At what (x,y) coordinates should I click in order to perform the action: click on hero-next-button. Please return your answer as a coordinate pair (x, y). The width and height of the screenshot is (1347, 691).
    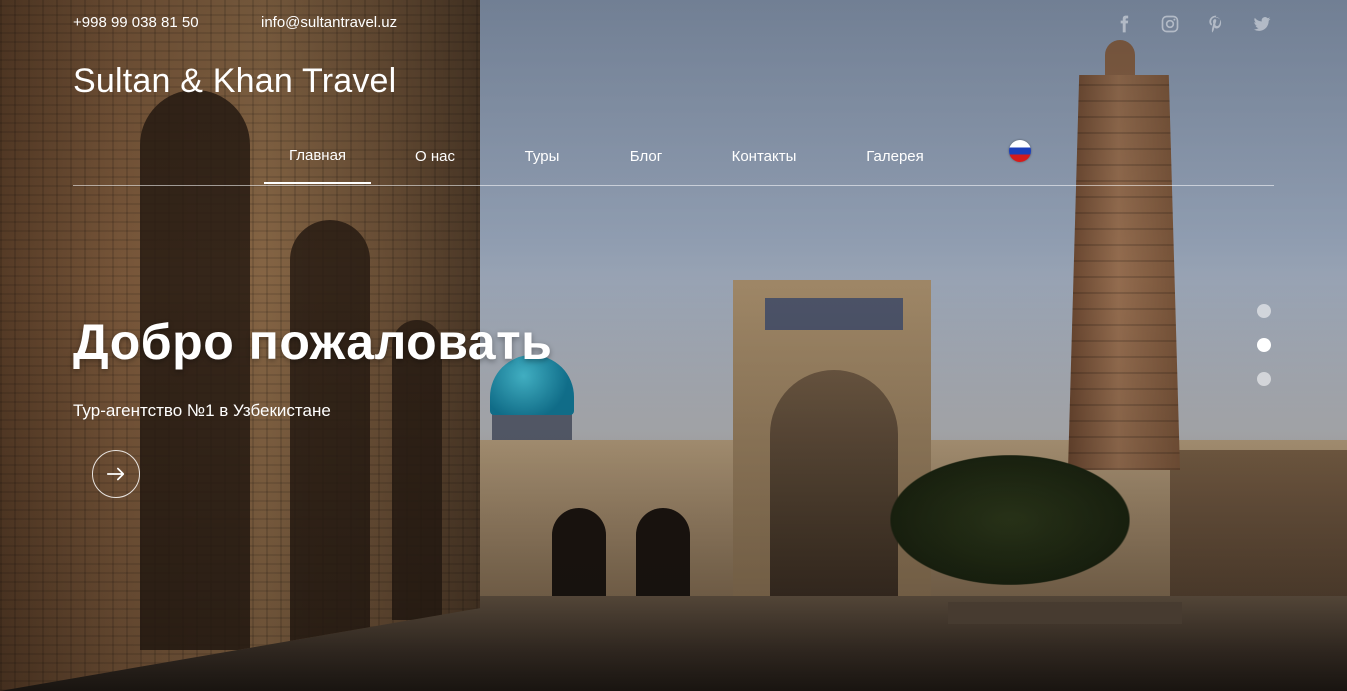
    Looking at the image, I should click on (116, 474).